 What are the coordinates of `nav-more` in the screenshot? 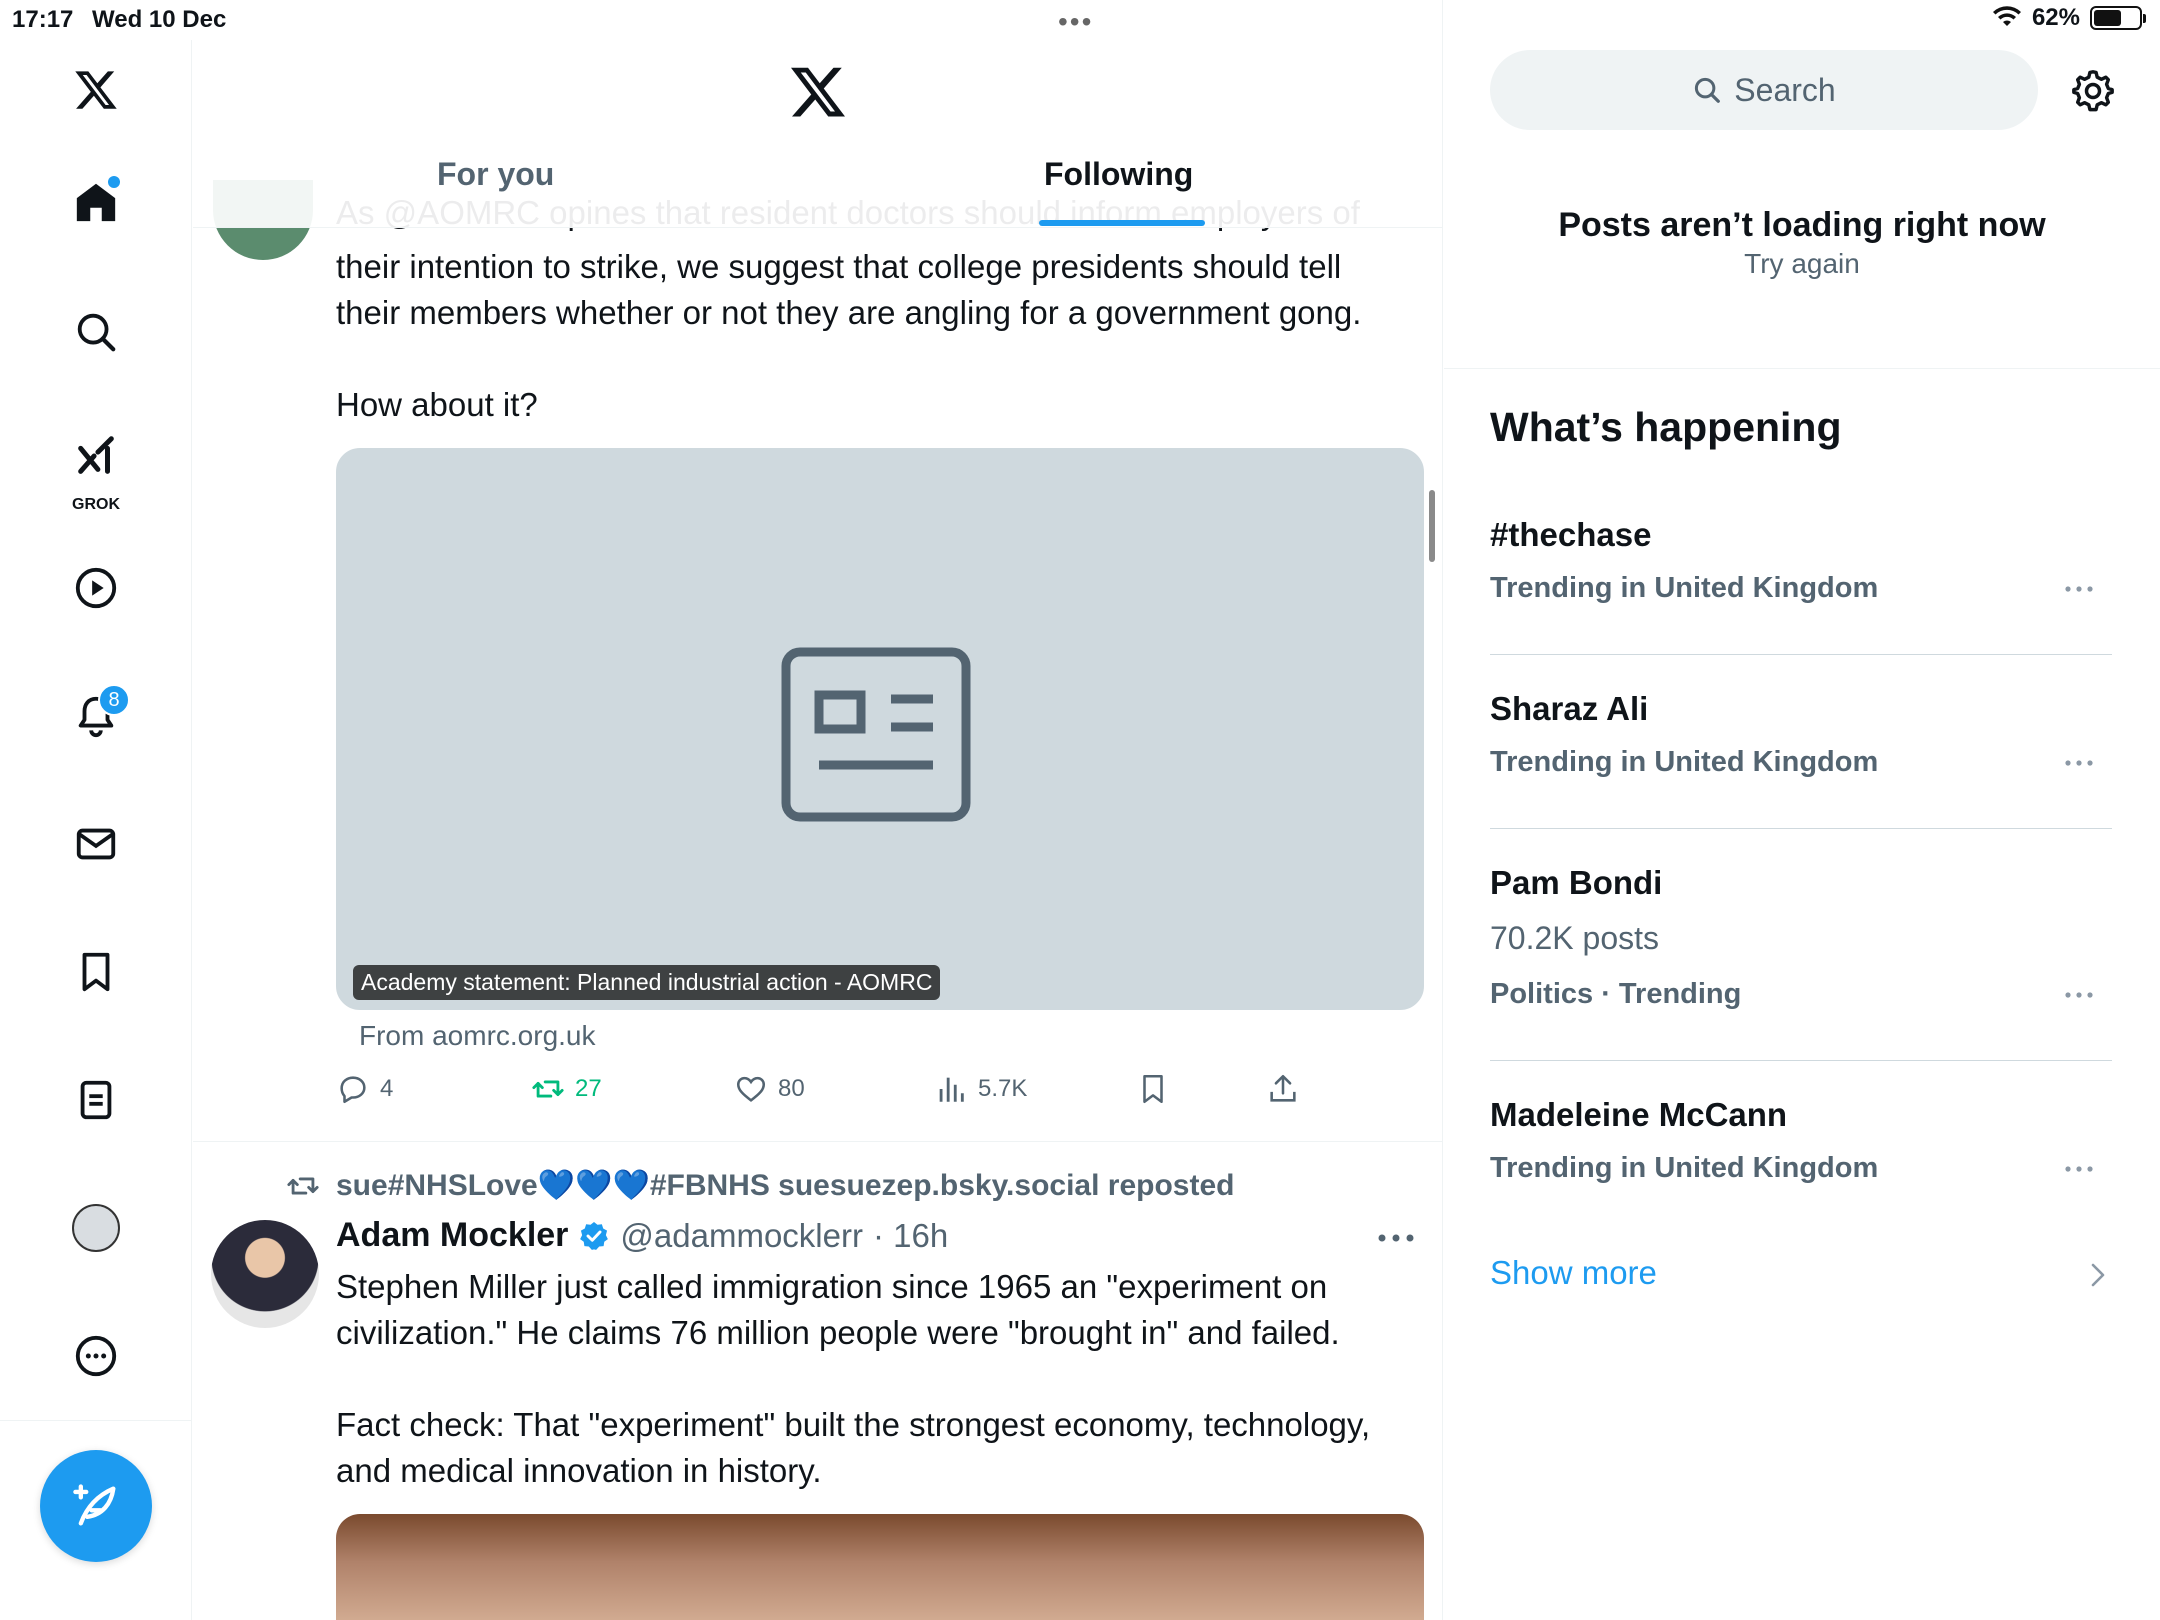 It's located at (96, 1356).